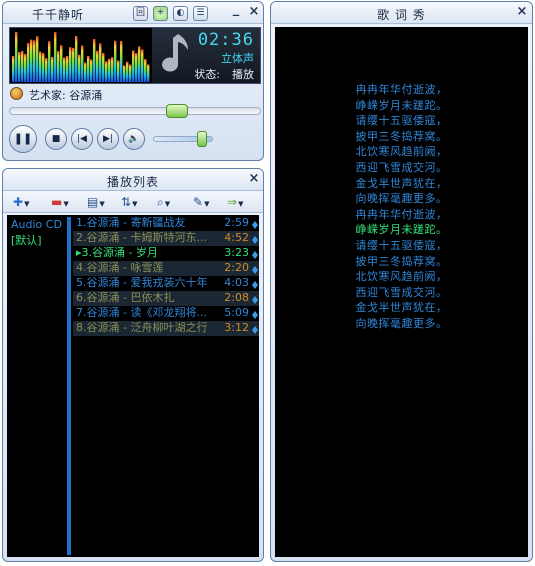 Image resolution: width=535 pixels, height=566 pixels. What do you see at coordinates (56, 139) in the screenshot?
I see `stop-button: ■` at bounding box center [56, 139].